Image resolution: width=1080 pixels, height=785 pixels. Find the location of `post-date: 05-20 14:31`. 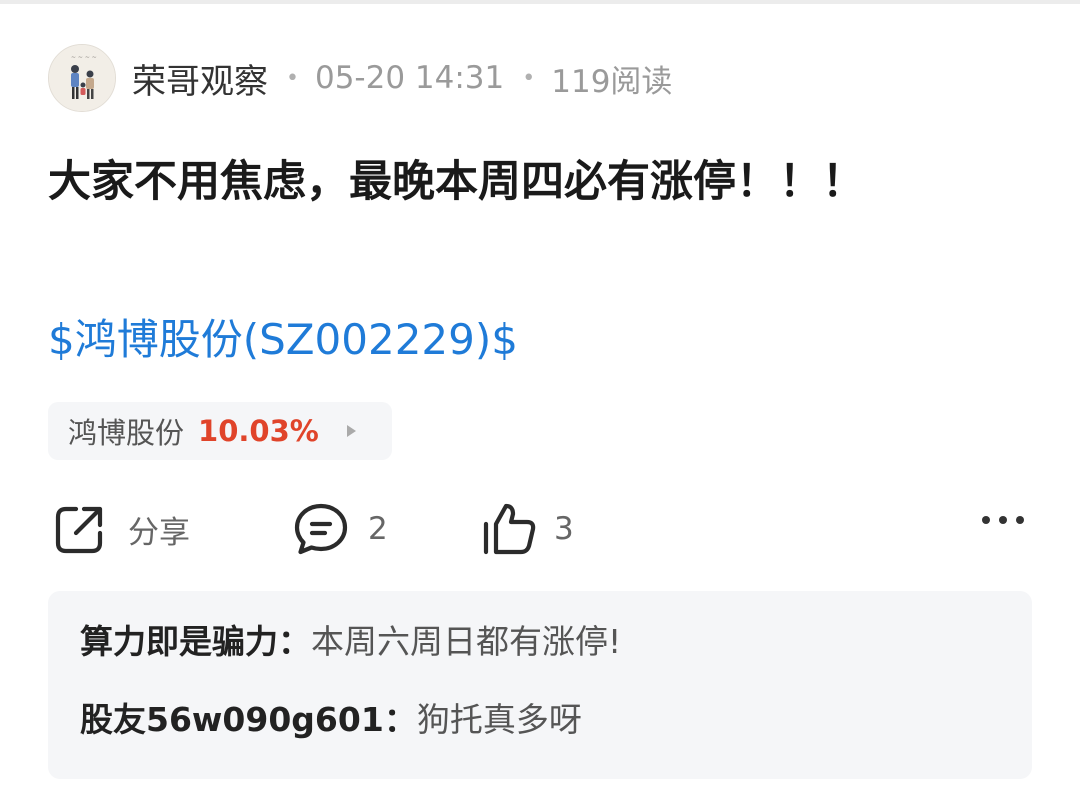

post-date: 05-20 14:31 is located at coordinates (409, 78).